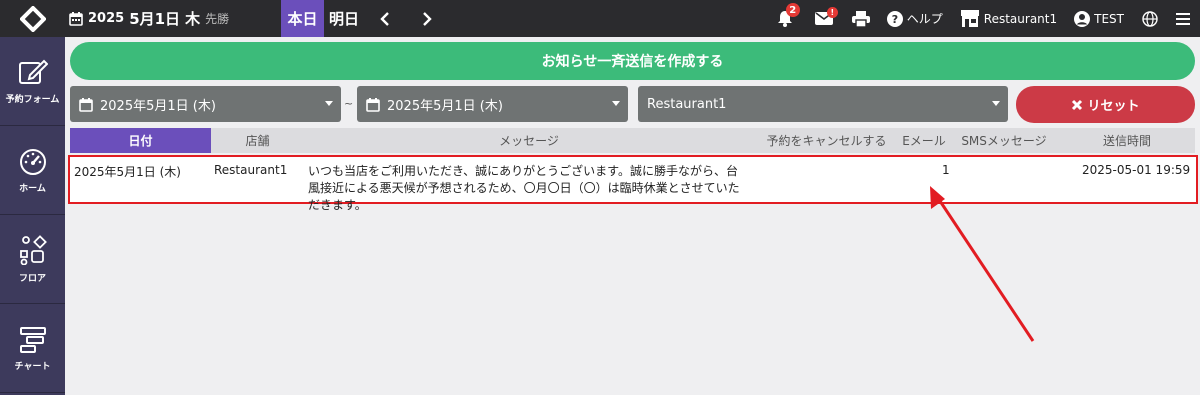 The image size is (1200, 395). What do you see at coordinates (217, 19) in the screenshot?
I see `date-rokuyo: 先勝` at bounding box center [217, 19].